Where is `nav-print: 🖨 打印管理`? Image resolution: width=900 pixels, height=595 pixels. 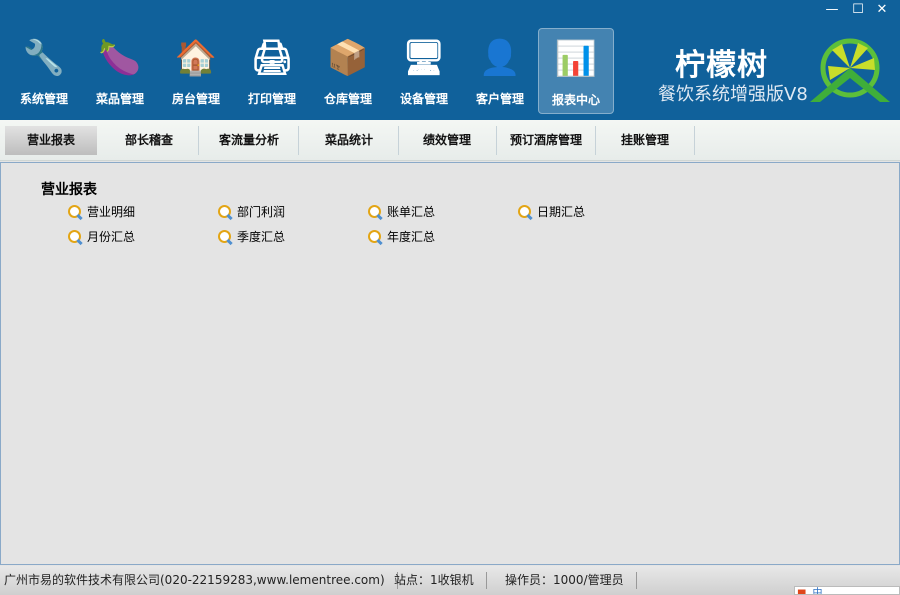 nav-print: 🖨 打印管理 is located at coordinates (272, 71).